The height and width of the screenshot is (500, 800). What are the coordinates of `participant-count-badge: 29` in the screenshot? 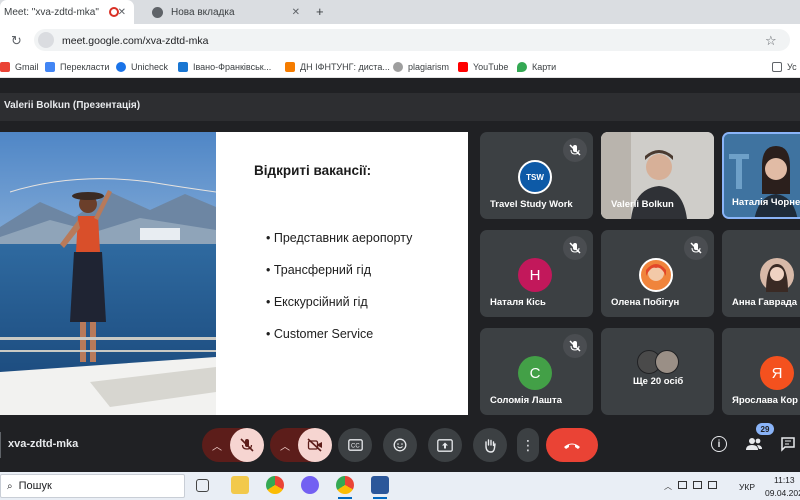 It's located at (765, 429).